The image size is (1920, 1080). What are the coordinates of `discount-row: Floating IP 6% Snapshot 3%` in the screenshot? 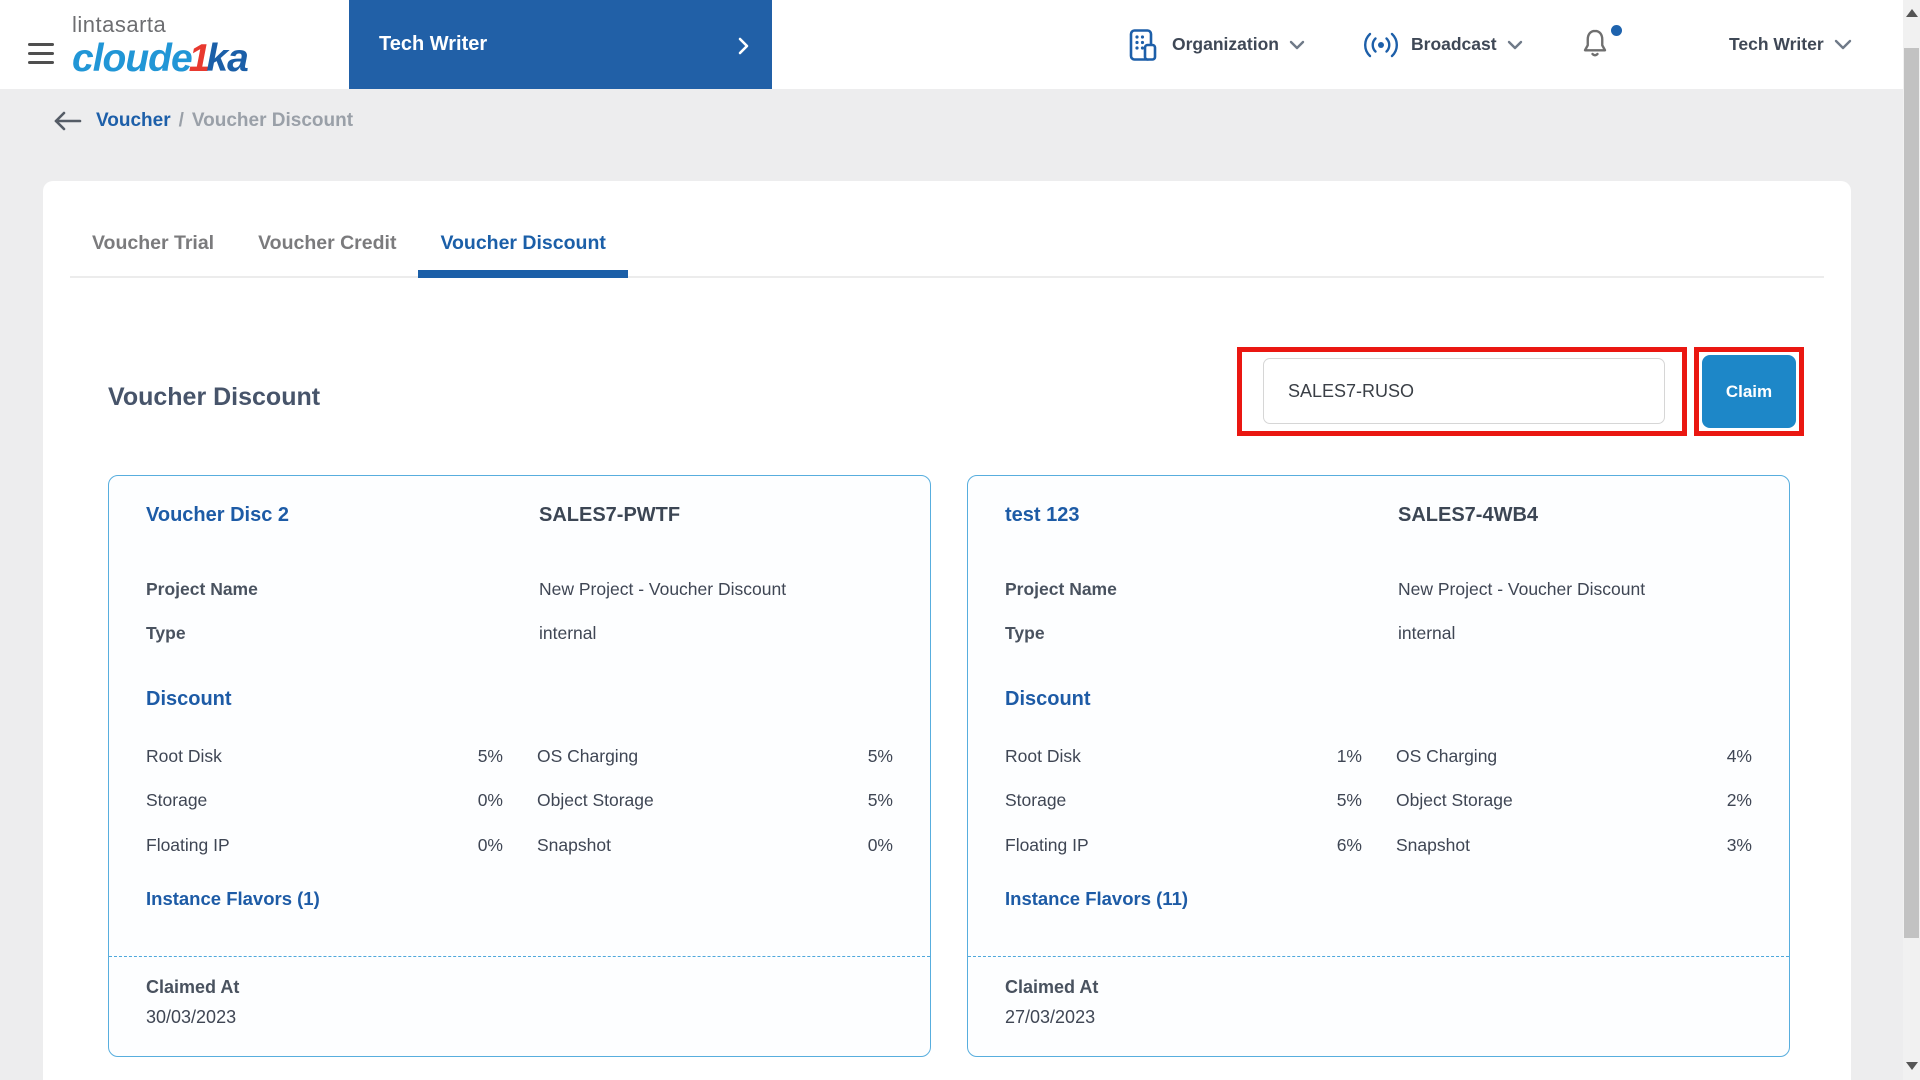 It's located at (1378, 845).